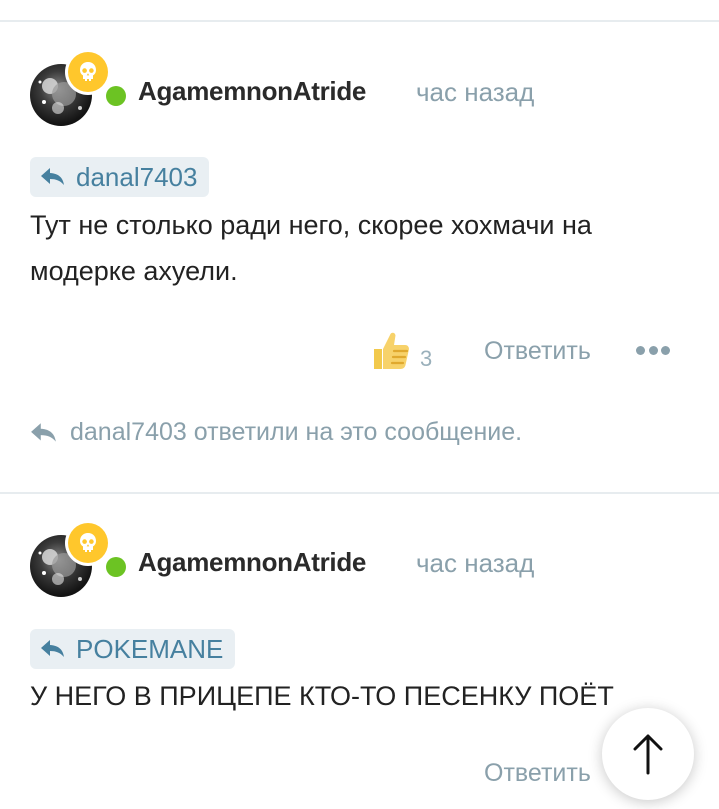 The height and width of the screenshot is (809, 719). I want to click on thumbs-up-icon, so click(391, 350).